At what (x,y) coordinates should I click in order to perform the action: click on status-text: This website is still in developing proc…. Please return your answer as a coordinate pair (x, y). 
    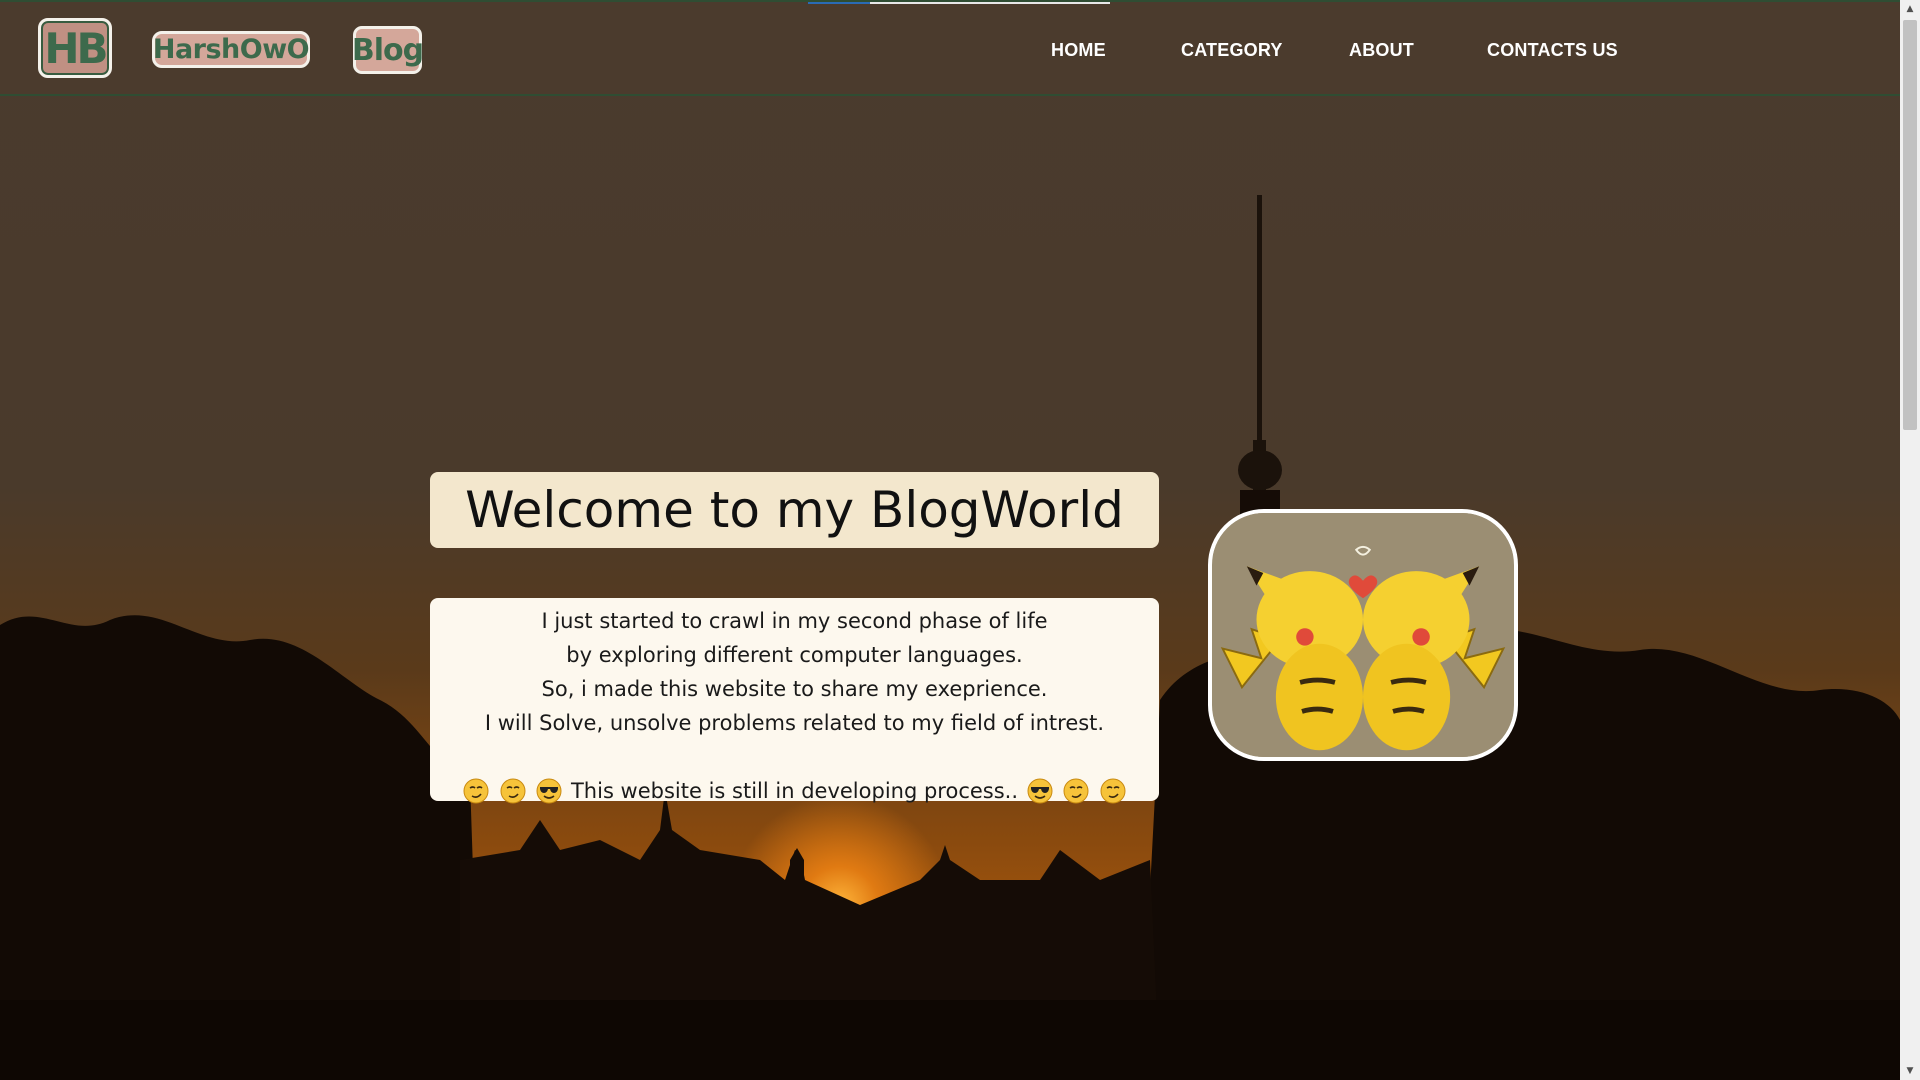
    Looking at the image, I should click on (794, 791).